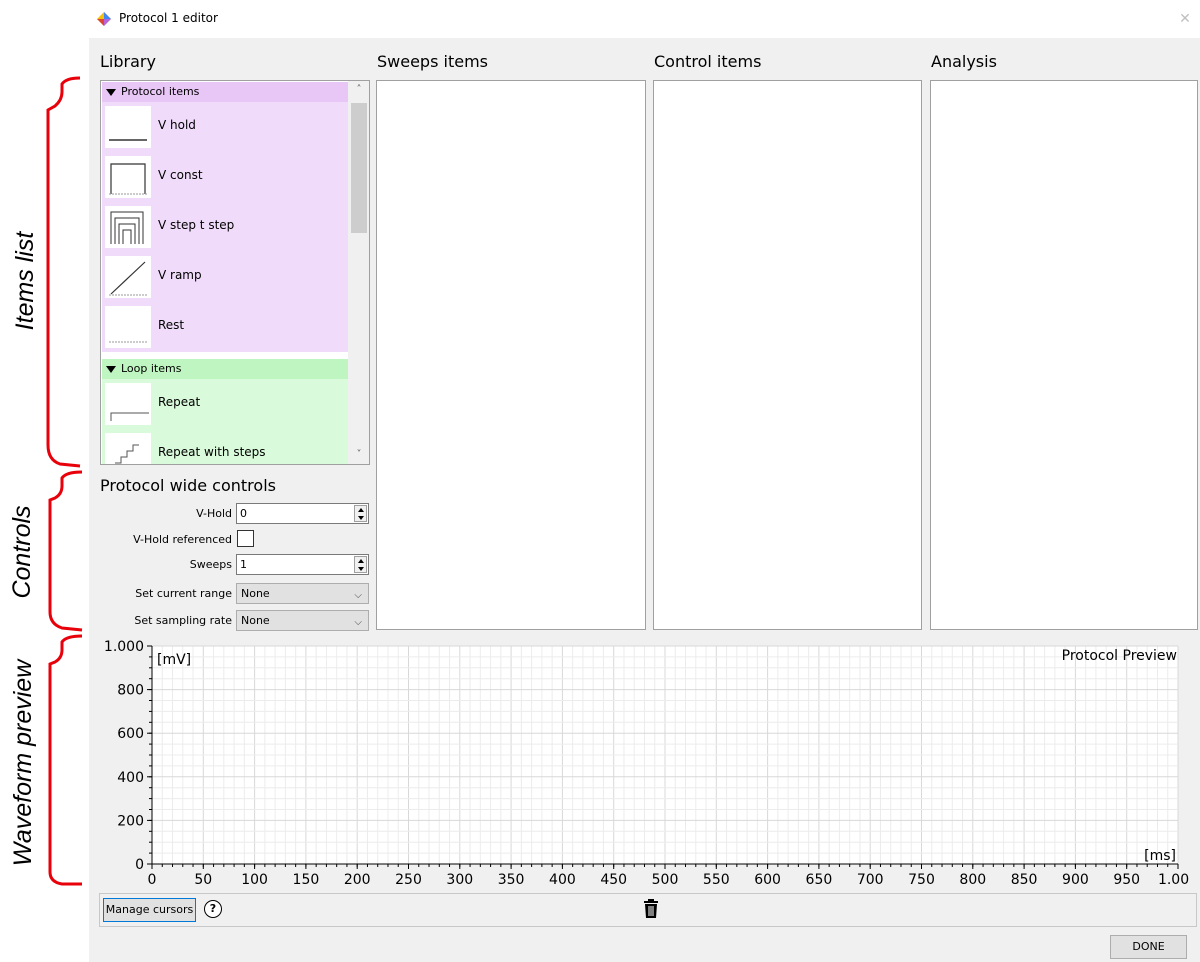  What do you see at coordinates (23, 763) in the screenshot?
I see `waveform-annotation: Waveform preview` at bounding box center [23, 763].